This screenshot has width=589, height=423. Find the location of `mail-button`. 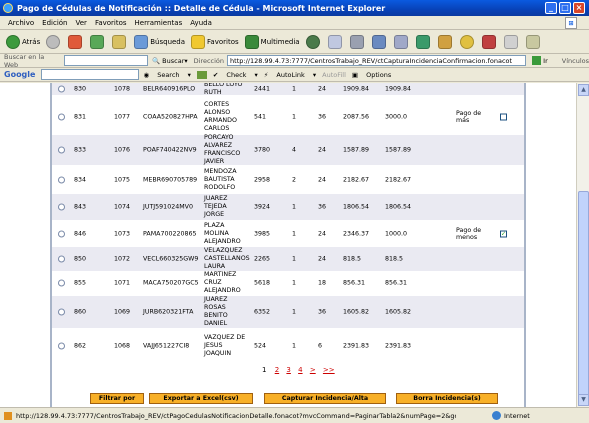

mail-button is located at coordinates (335, 41).